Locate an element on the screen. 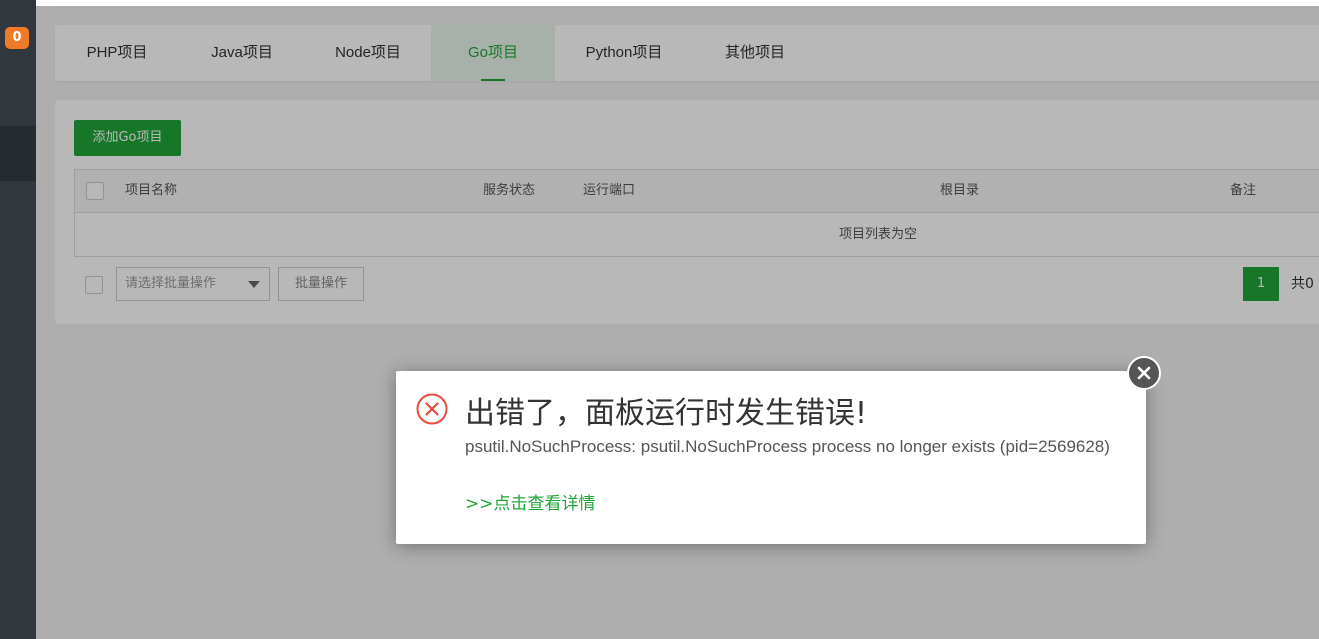  notification-badge: 0 is located at coordinates (17, 38).